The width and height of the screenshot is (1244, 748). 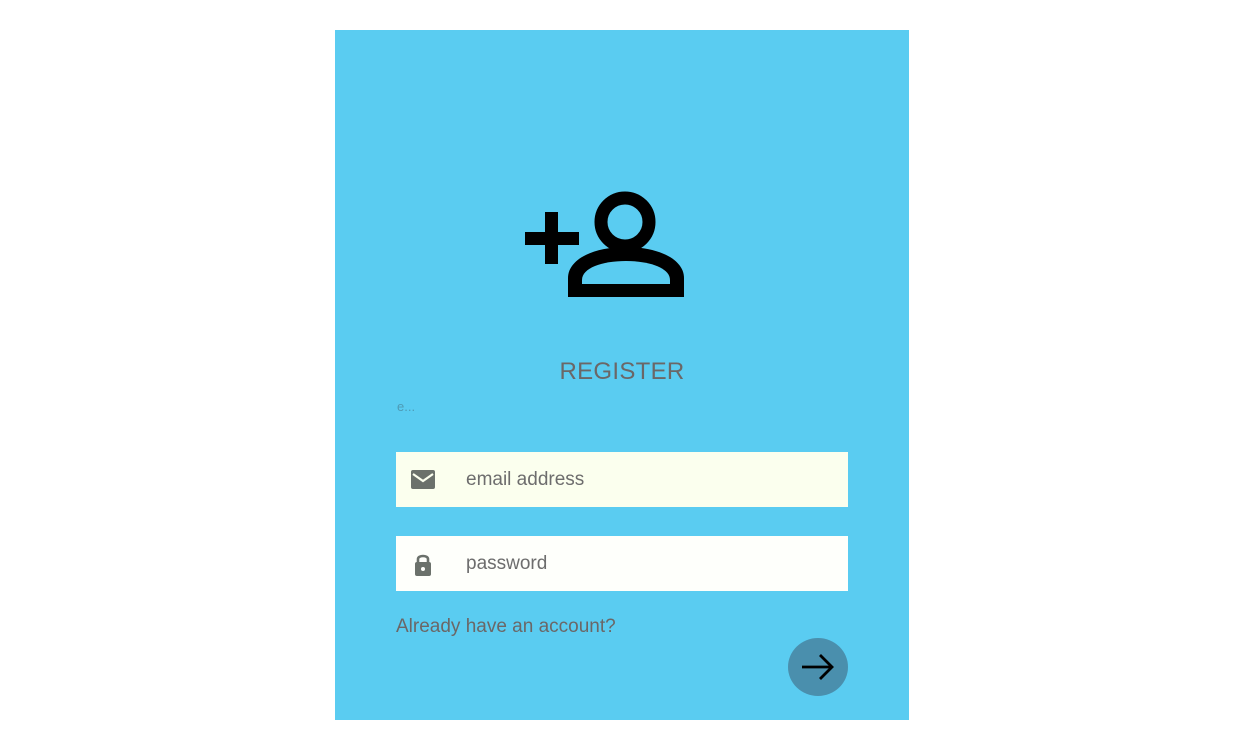 I want to click on arrow-right-icon, so click(x=818, y=667).